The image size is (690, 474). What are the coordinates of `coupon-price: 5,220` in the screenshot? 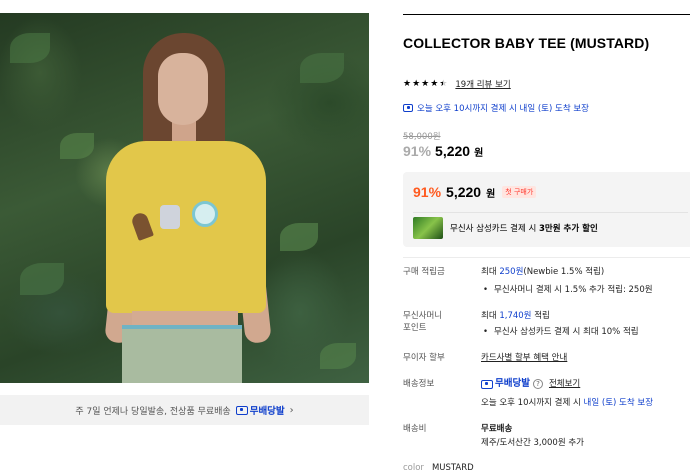 It's located at (464, 192).